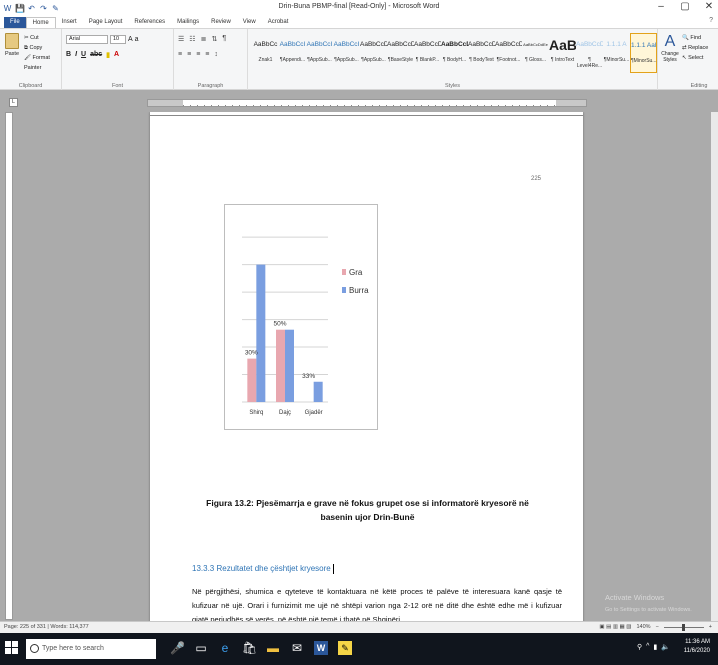 This screenshot has width=718, height=665. I want to click on tab-view: View, so click(249, 22).